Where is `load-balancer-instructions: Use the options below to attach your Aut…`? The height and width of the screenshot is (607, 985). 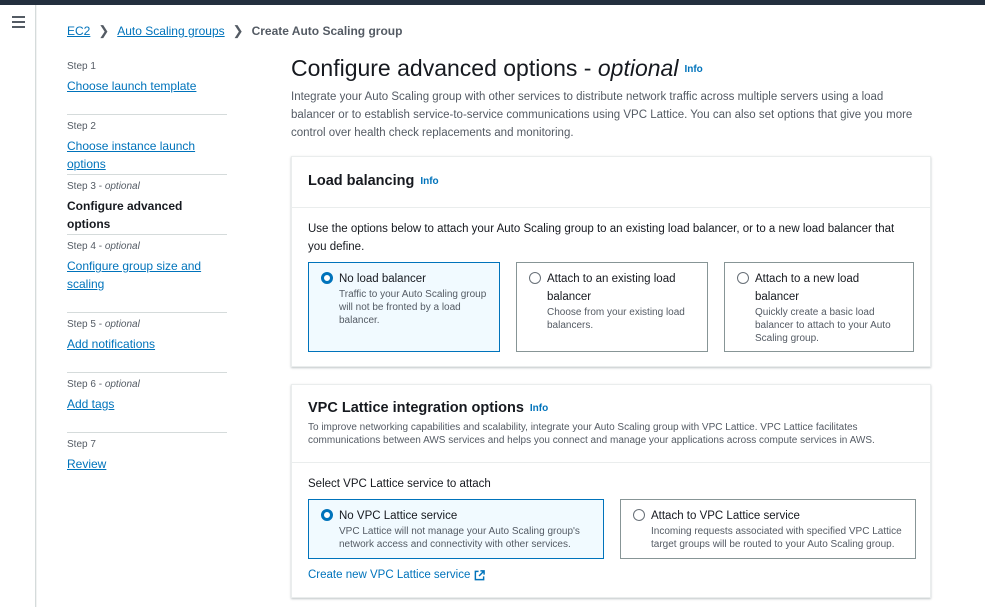
load-balancer-instructions: Use the options below to attach your Aut… is located at coordinates (601, 238).